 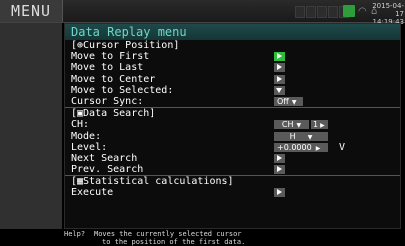 I want to click on execute-button, so click(x=279, y=193).